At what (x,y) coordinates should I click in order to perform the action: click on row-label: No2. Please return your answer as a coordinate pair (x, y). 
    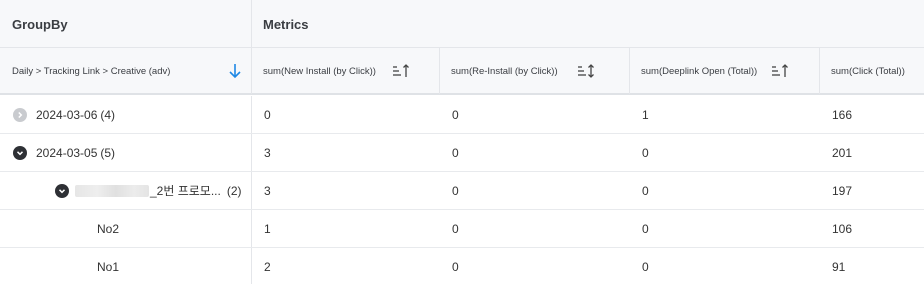
    Looking at the image, I should click on (108, 228).